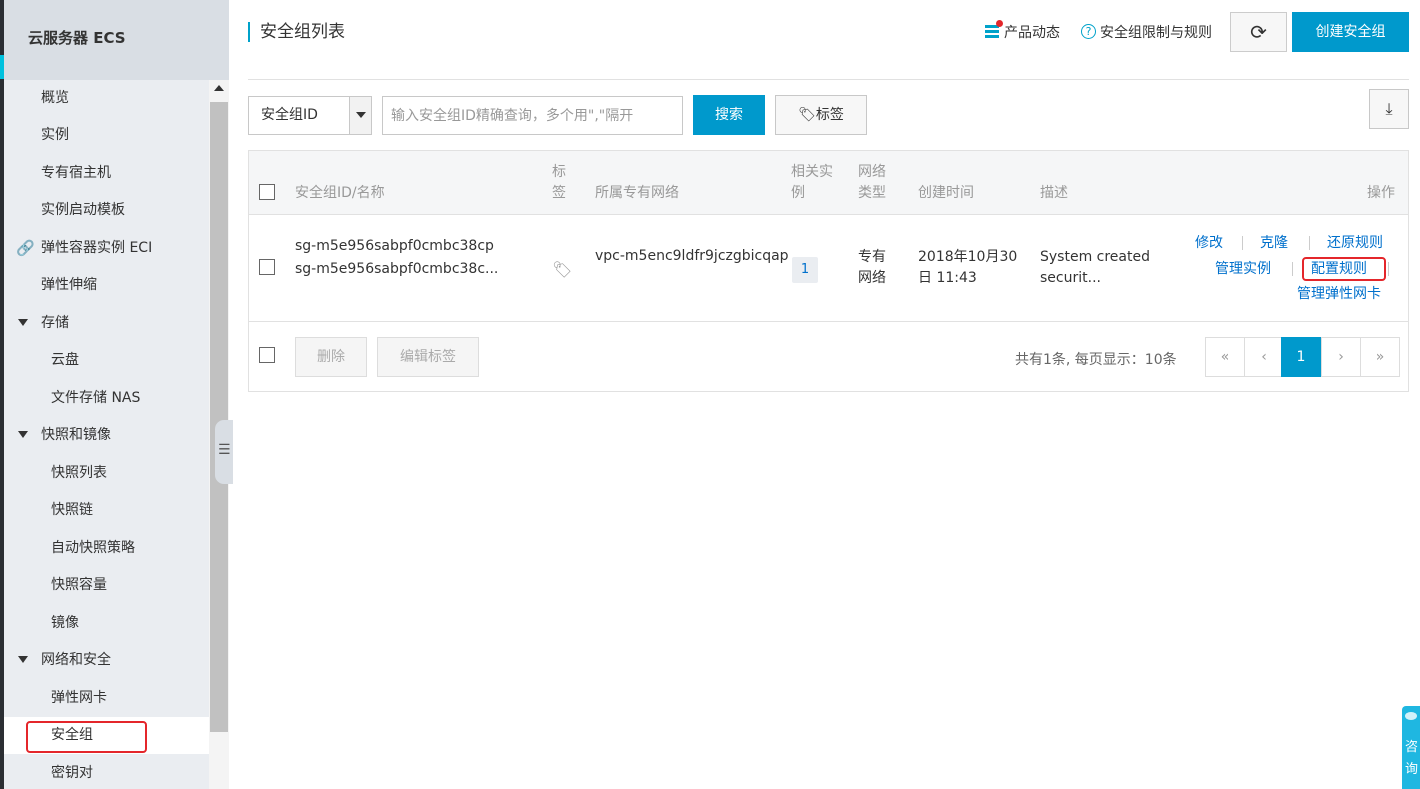 The image size is (1420, 789). What do you see at coordinates (267, 267) in the screenshot?
I see `row-checkbox` at bounding box center [267, 267].